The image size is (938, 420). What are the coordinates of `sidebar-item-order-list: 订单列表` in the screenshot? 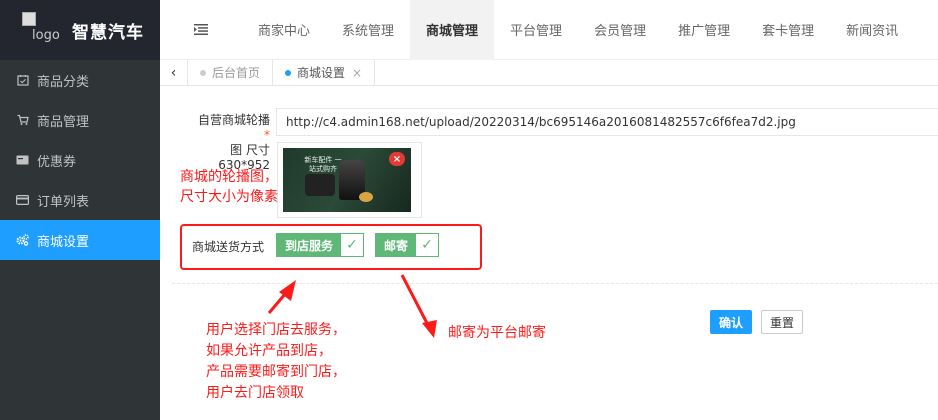 It's located at (80, 200).